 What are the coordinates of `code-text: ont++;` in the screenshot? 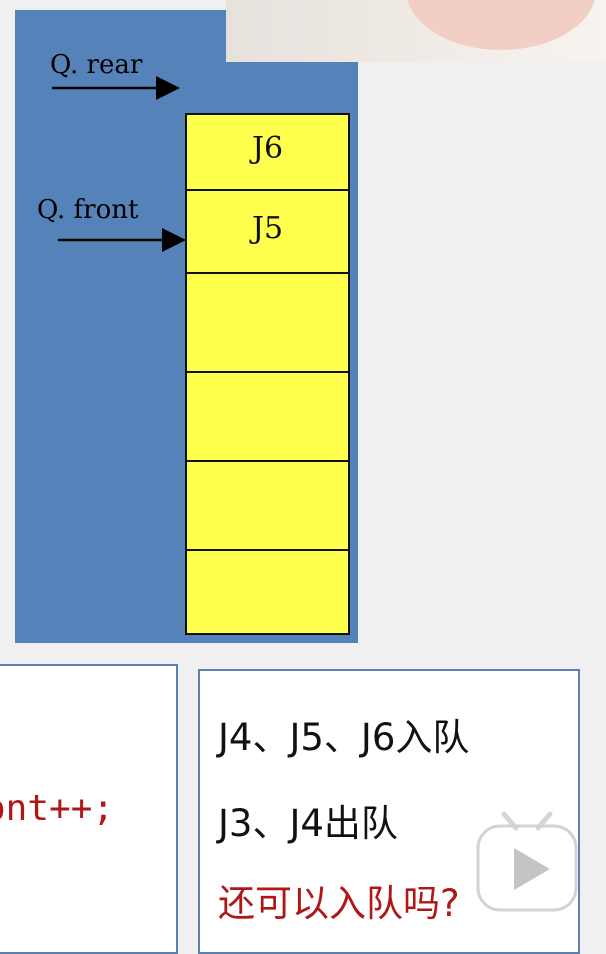 It's located at (57, 808).